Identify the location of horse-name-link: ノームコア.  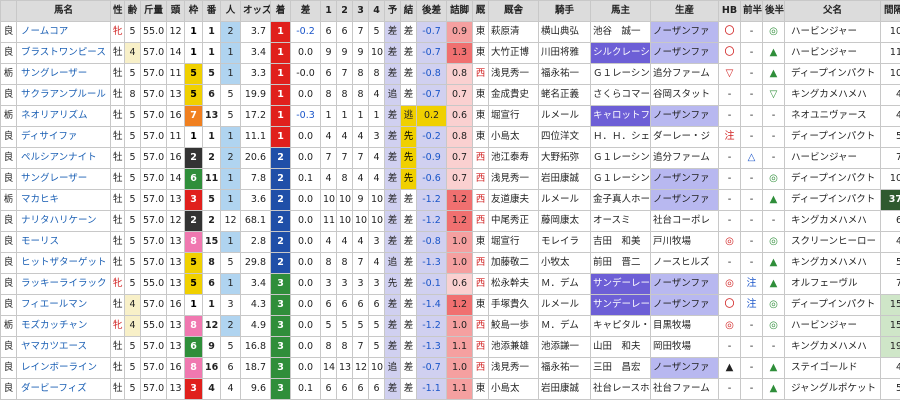
(63, 32).